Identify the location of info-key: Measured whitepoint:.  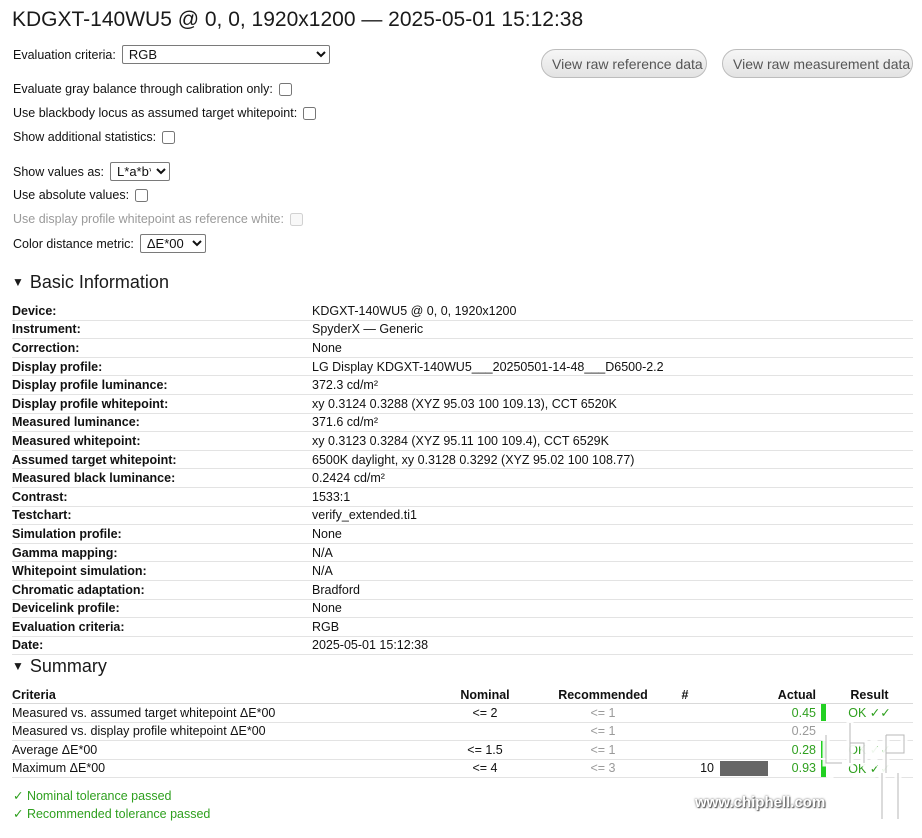
(162, 441).